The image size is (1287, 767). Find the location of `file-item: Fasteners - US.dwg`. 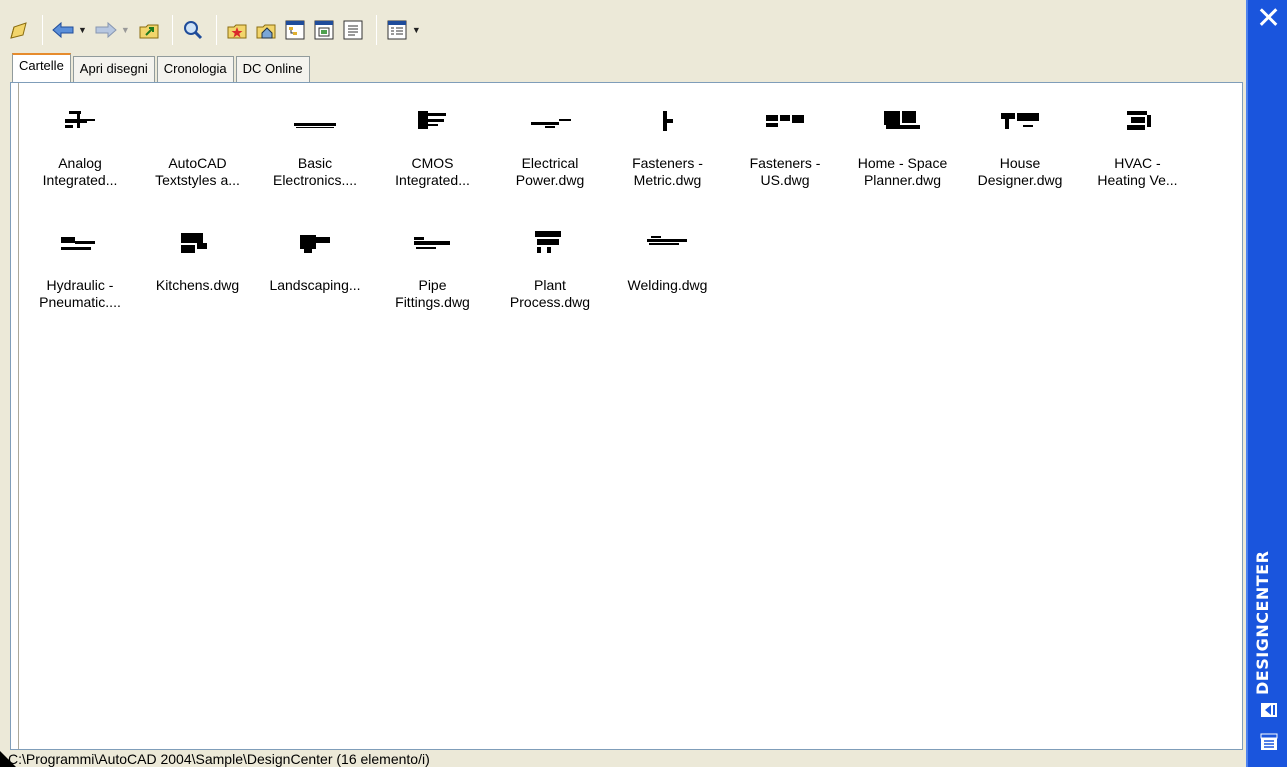

file-item: Fasteners - US.dwg is located at coordinates (785, 142).